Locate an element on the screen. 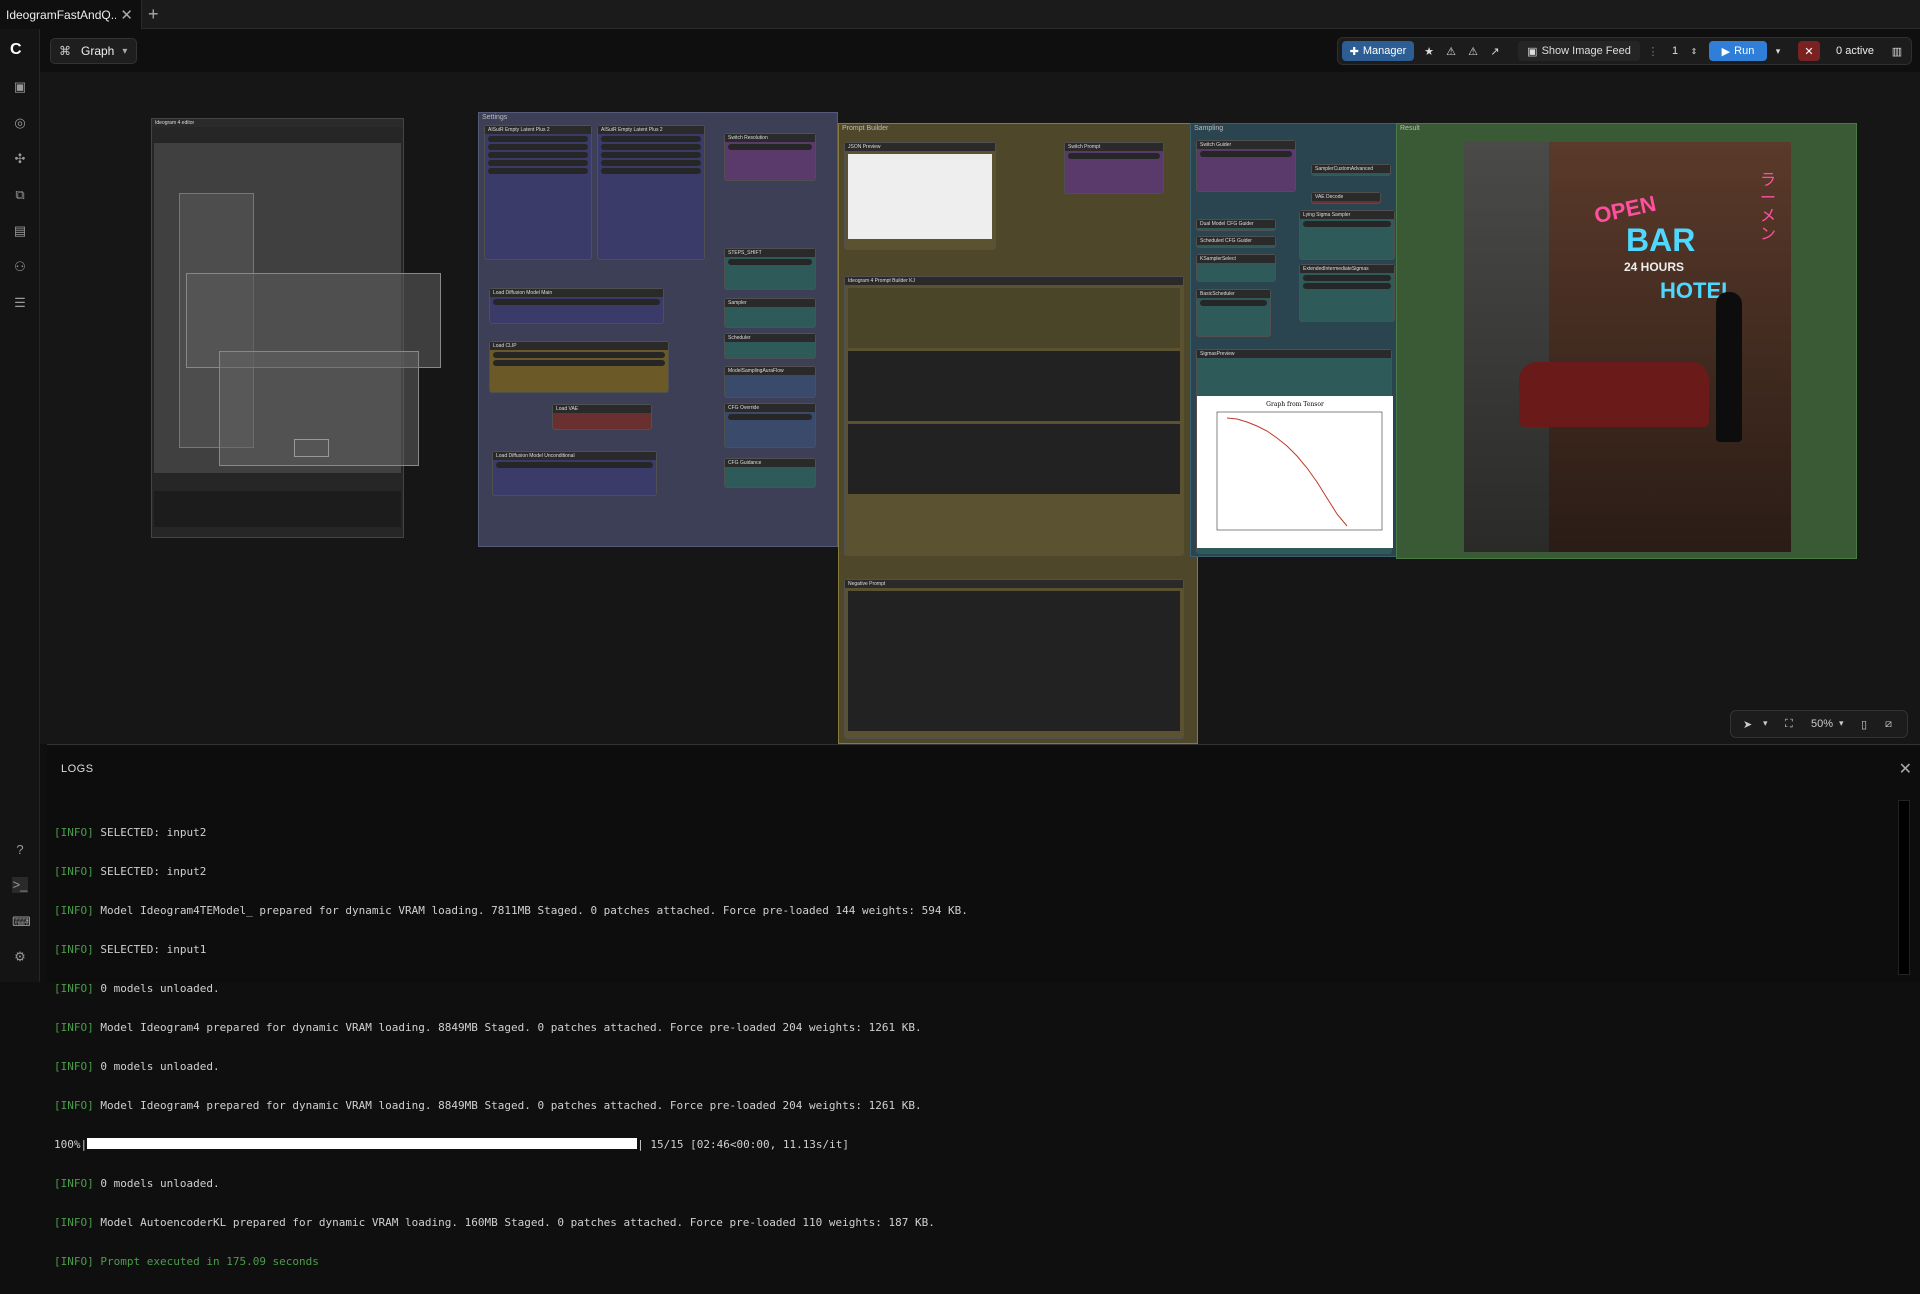  graph-dropdown: ⌘ Graph ▾ is located at coordinates (93, 51).